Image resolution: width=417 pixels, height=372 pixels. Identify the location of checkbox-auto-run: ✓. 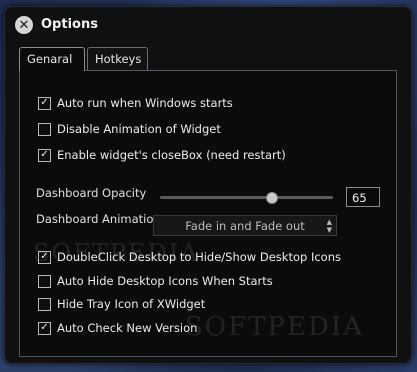
(44, 103).